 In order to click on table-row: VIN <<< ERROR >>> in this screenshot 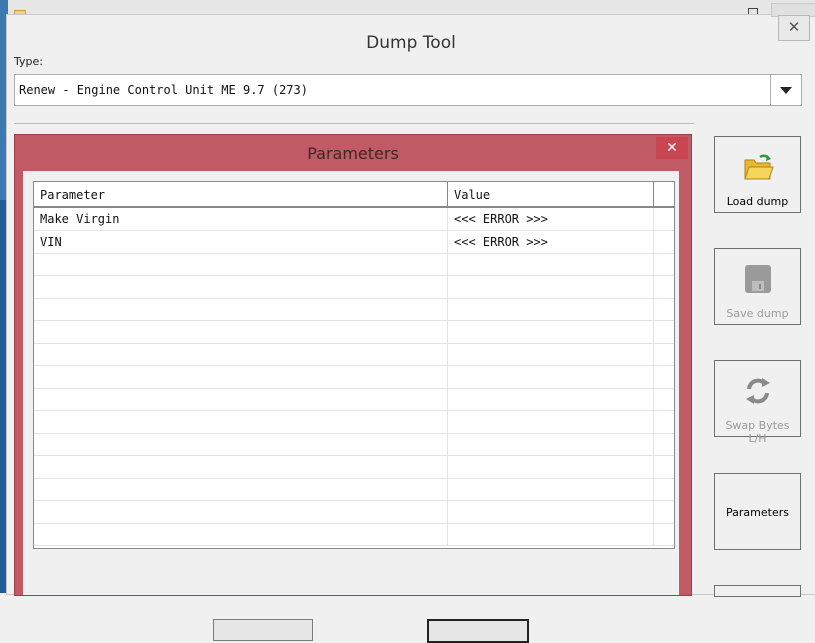, I will do `click(354, 242)`.